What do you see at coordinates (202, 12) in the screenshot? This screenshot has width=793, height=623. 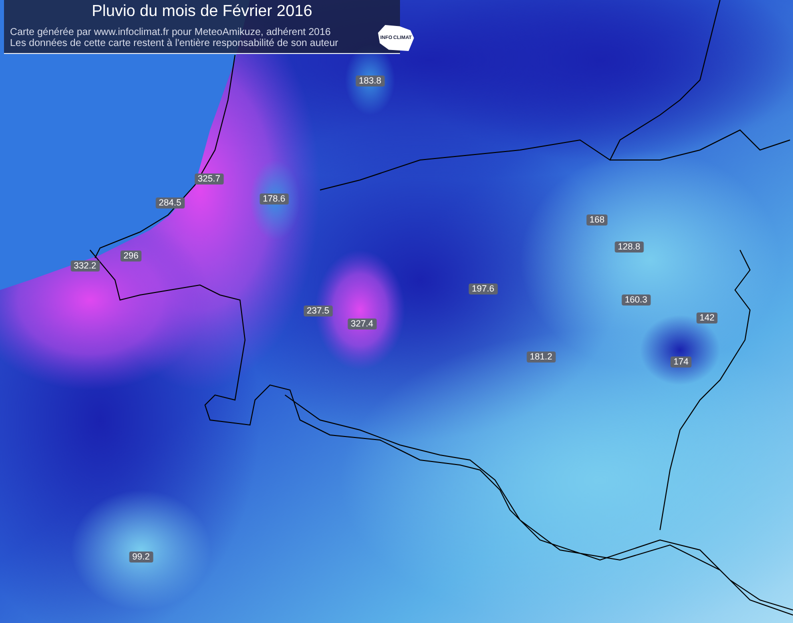 I see `map-title: Pluvio du mois de Février 2016` at bounding box center [202, 12].